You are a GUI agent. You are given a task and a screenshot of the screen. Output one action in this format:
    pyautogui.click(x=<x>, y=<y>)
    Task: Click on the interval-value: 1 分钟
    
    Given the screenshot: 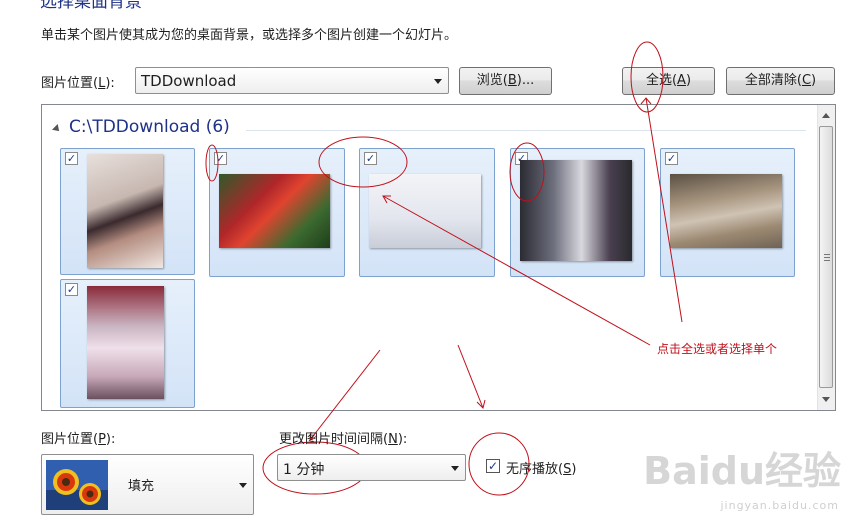 What is the action you would take?
    pyautogui.click(x=304, y=470)
    